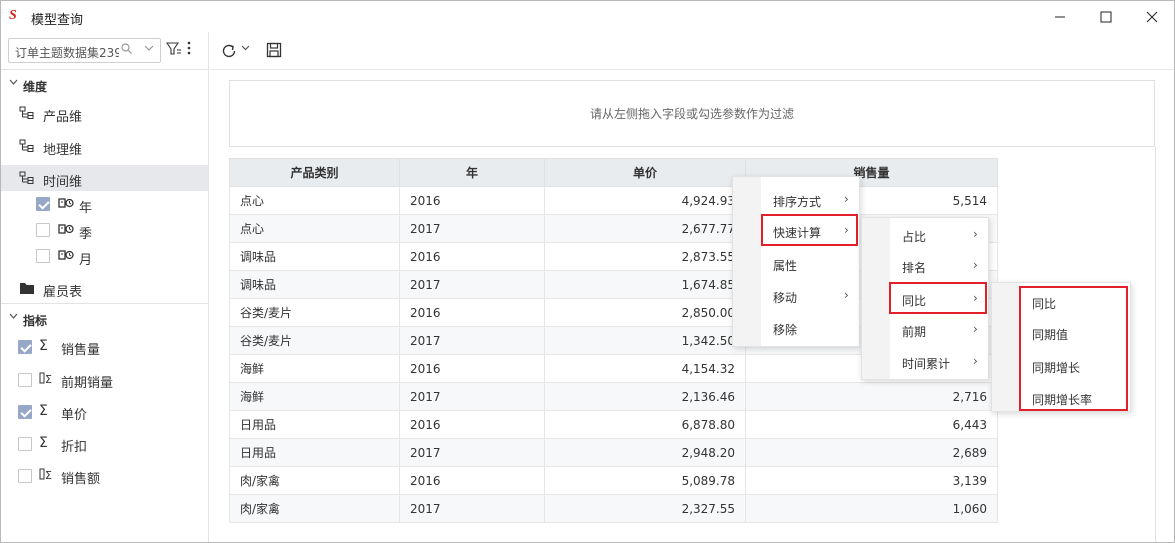 The image size is (1175, 543). Describe the element at coordinates (149, 49) in the screenshot. I see `chevron-down-icon` at that location.